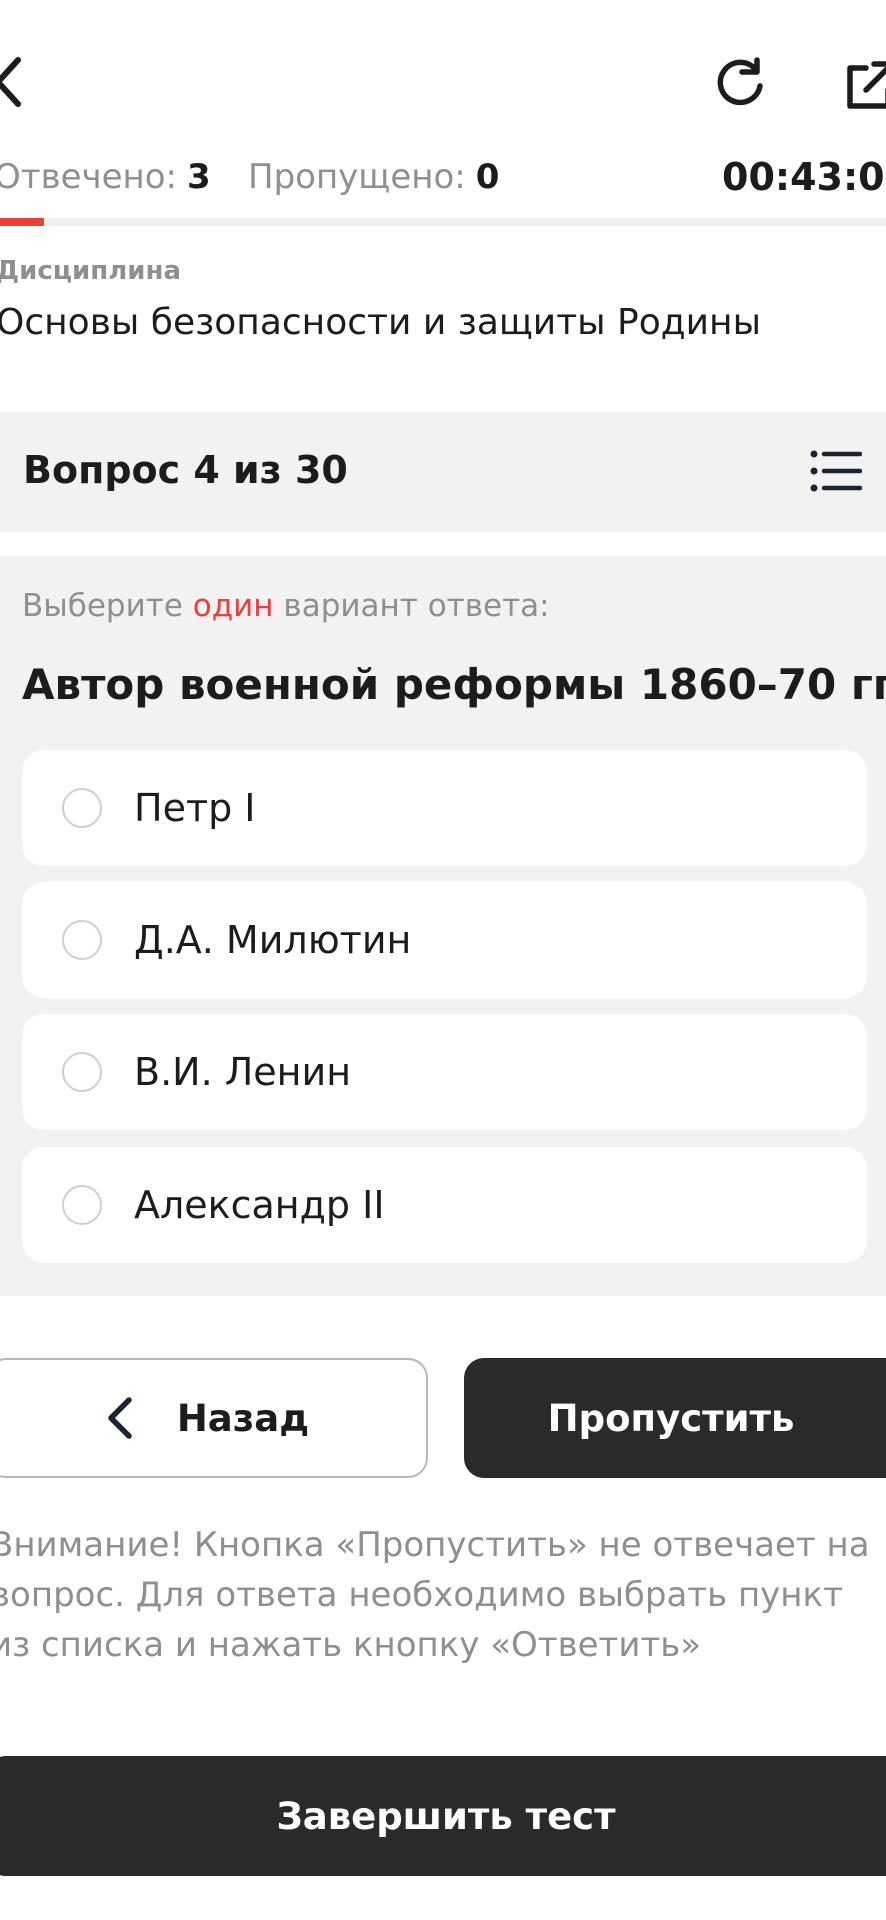  What do you see at coordinates (243, 1418) in the screenshot?
I see `back-button-label: Назад` at bounding box center [243, 1418].